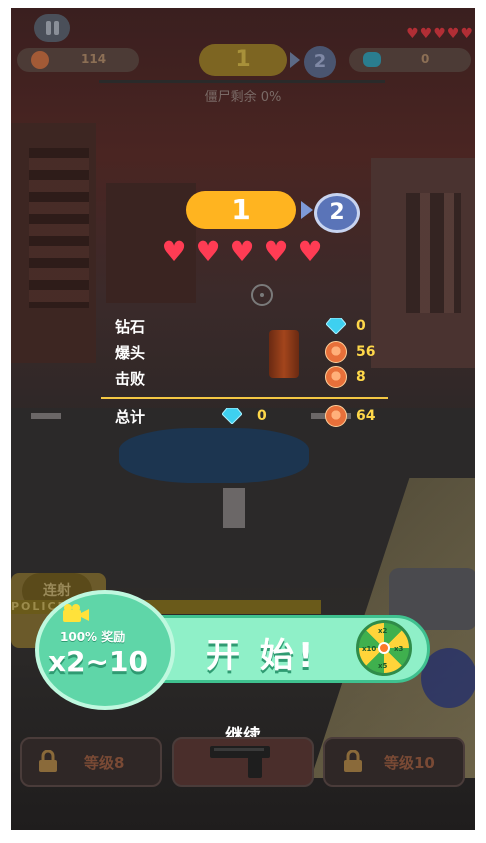 This screenshot has width=486, height=843. I want to click on building-left-windows, so click(59, 228).